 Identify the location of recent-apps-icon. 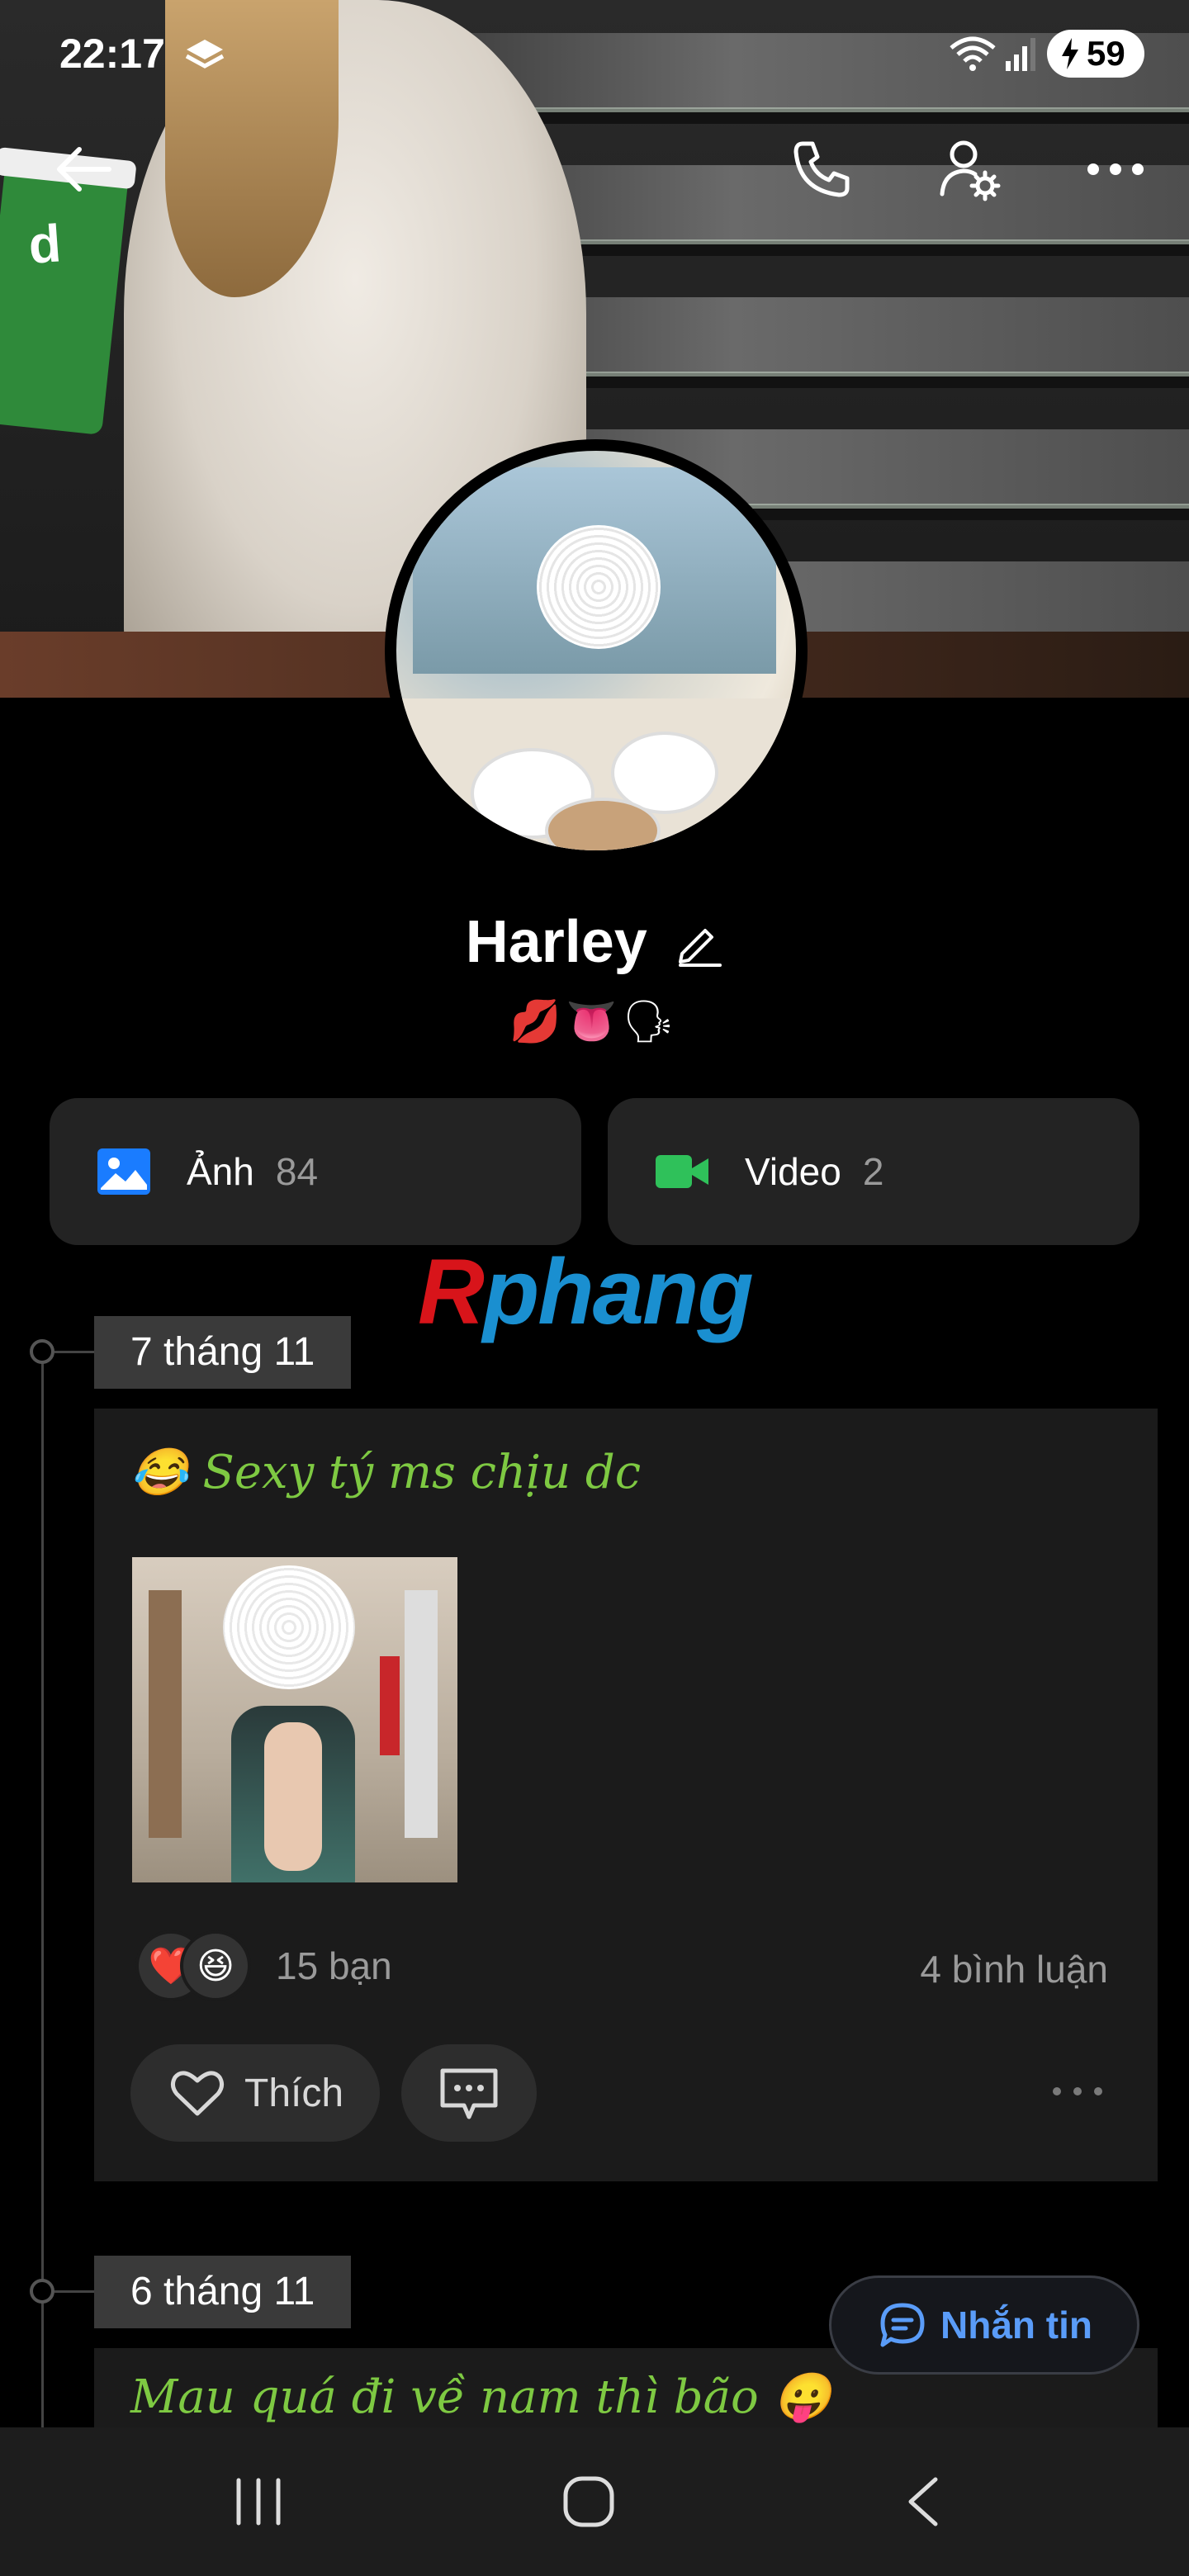
(258, 2502).